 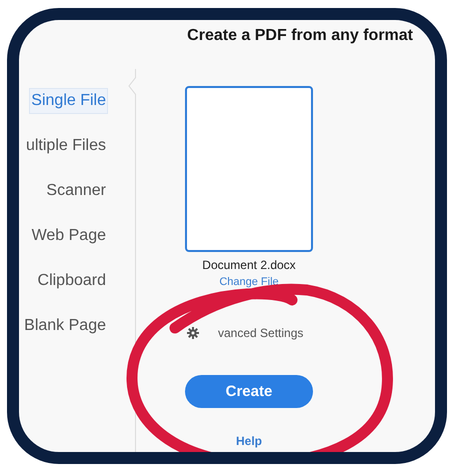 What do you see at coordinates (249, 441) in the screenshot?
I see `help-link: Help` at bounding box center [249, 441].